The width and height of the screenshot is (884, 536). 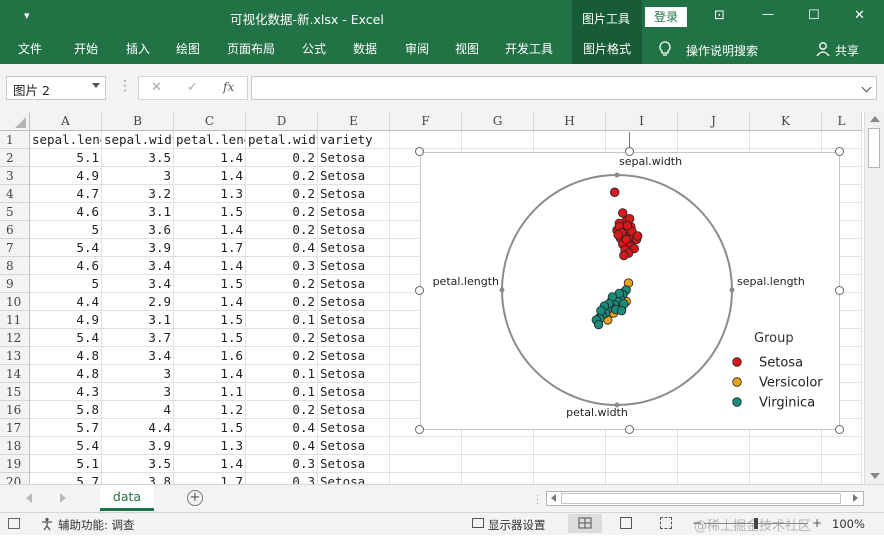 What do you see at coordinates (15, 392) in the screenshot?
I see `row-header-15: 15` at bounding box center [15, 392].